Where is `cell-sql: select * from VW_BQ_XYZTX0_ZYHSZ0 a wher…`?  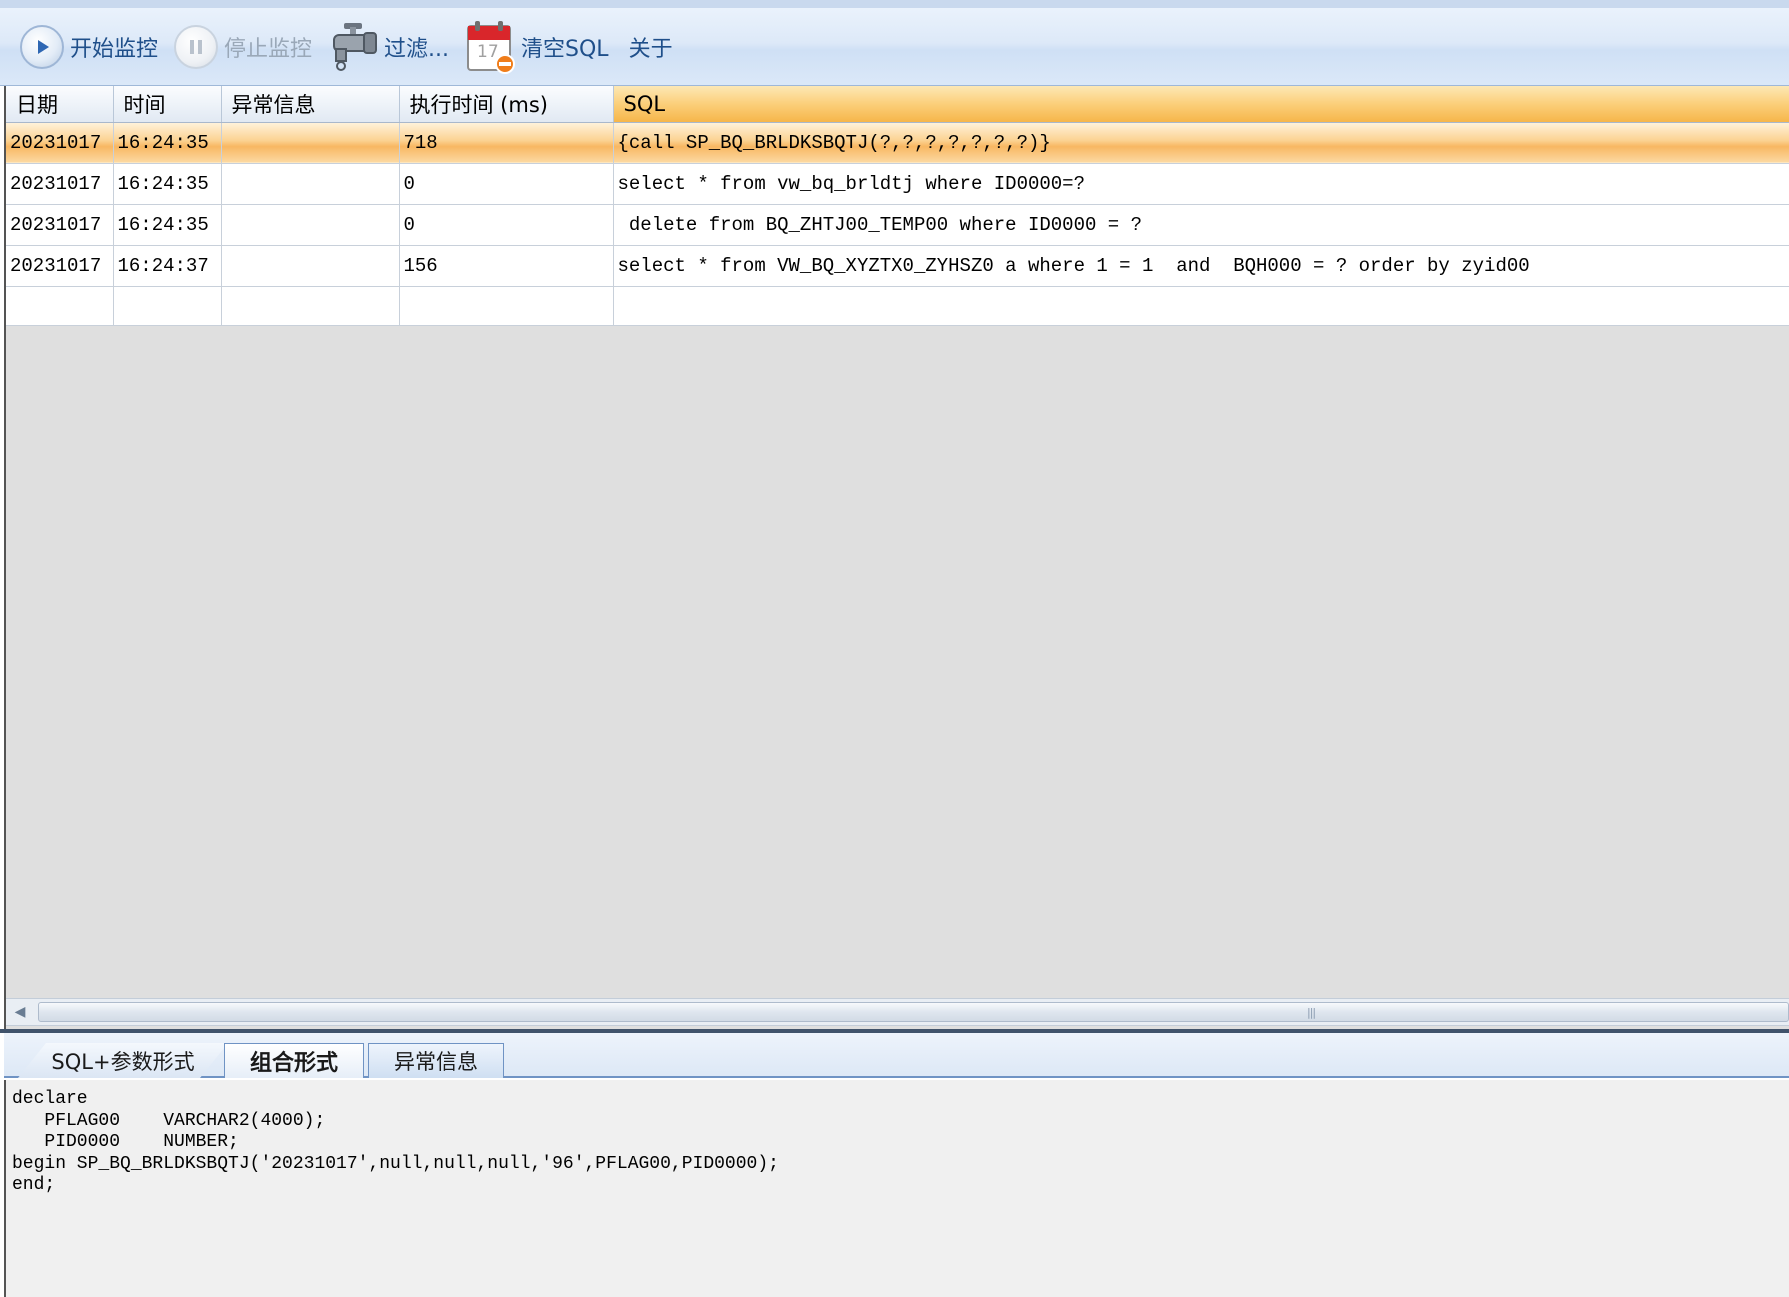 cell-sql: select * from VW_BQ_XYZTX0_ZYHSZ0 a wher… is located at coordinates (1201, 266).